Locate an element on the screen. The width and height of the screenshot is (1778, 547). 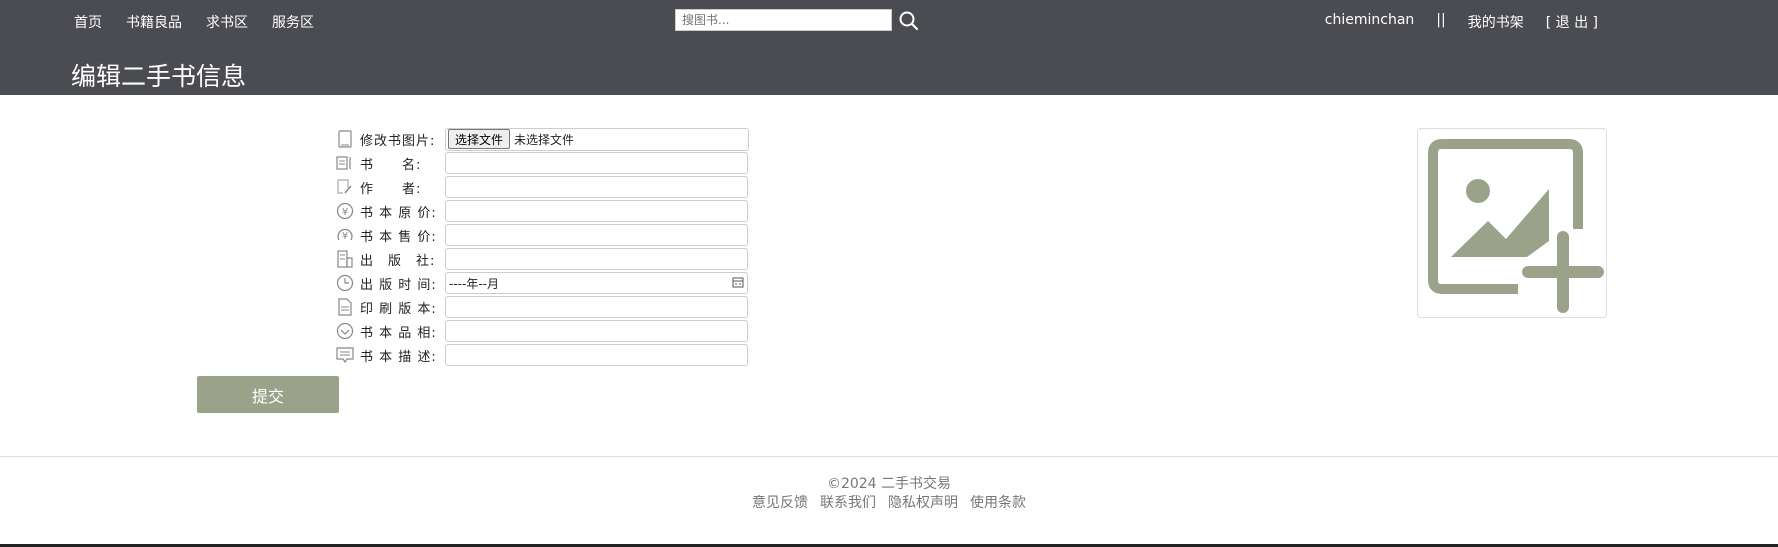
form-row-description: 书 本 描 述: is located at coordinates (542, 355).